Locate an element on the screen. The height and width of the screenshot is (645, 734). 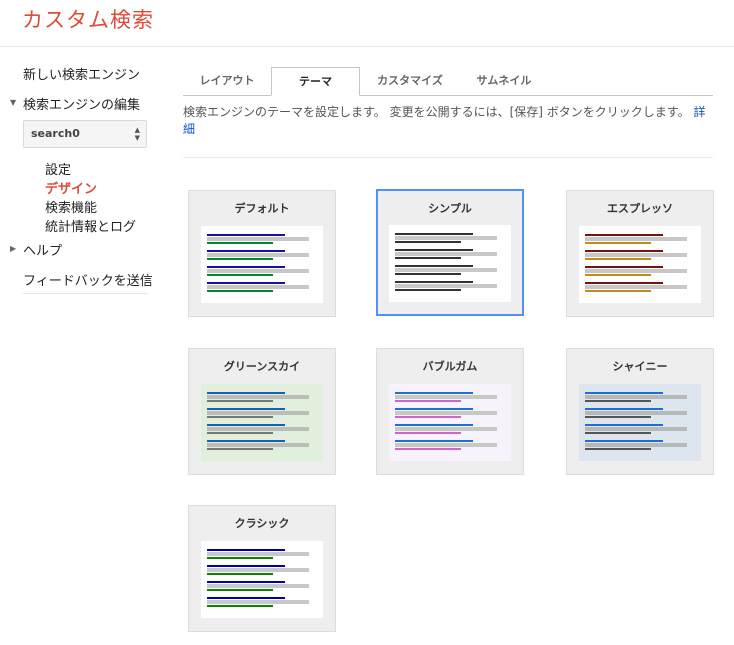
theme-card: デフォルト is located at coordinates (262, 253).